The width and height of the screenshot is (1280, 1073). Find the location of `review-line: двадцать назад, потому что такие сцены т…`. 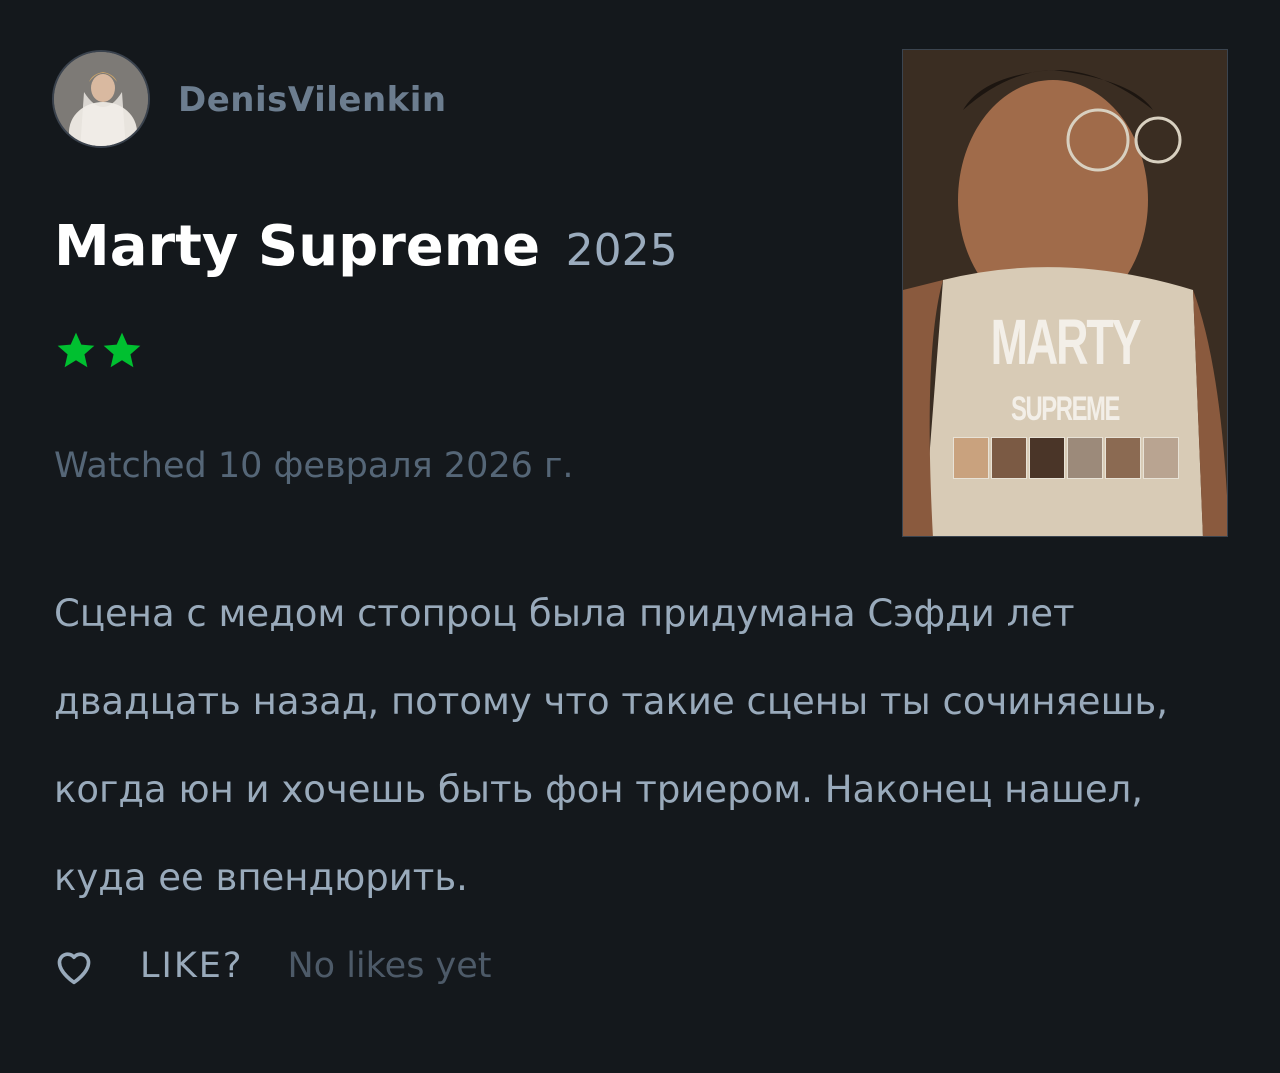

review-line: двадцать назад, потому что такие сцены т… is located at coordinates (611, 701).